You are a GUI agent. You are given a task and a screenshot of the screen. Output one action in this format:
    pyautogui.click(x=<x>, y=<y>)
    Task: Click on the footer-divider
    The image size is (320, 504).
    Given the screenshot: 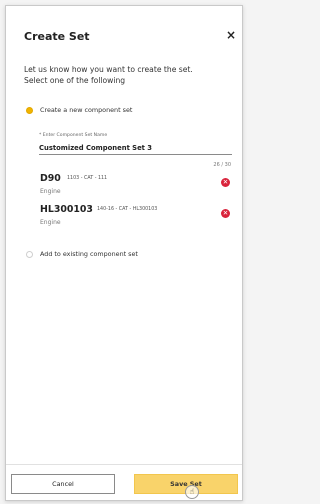 What is the action you would take?
    pyautogui.click(x=124, y=464)
    